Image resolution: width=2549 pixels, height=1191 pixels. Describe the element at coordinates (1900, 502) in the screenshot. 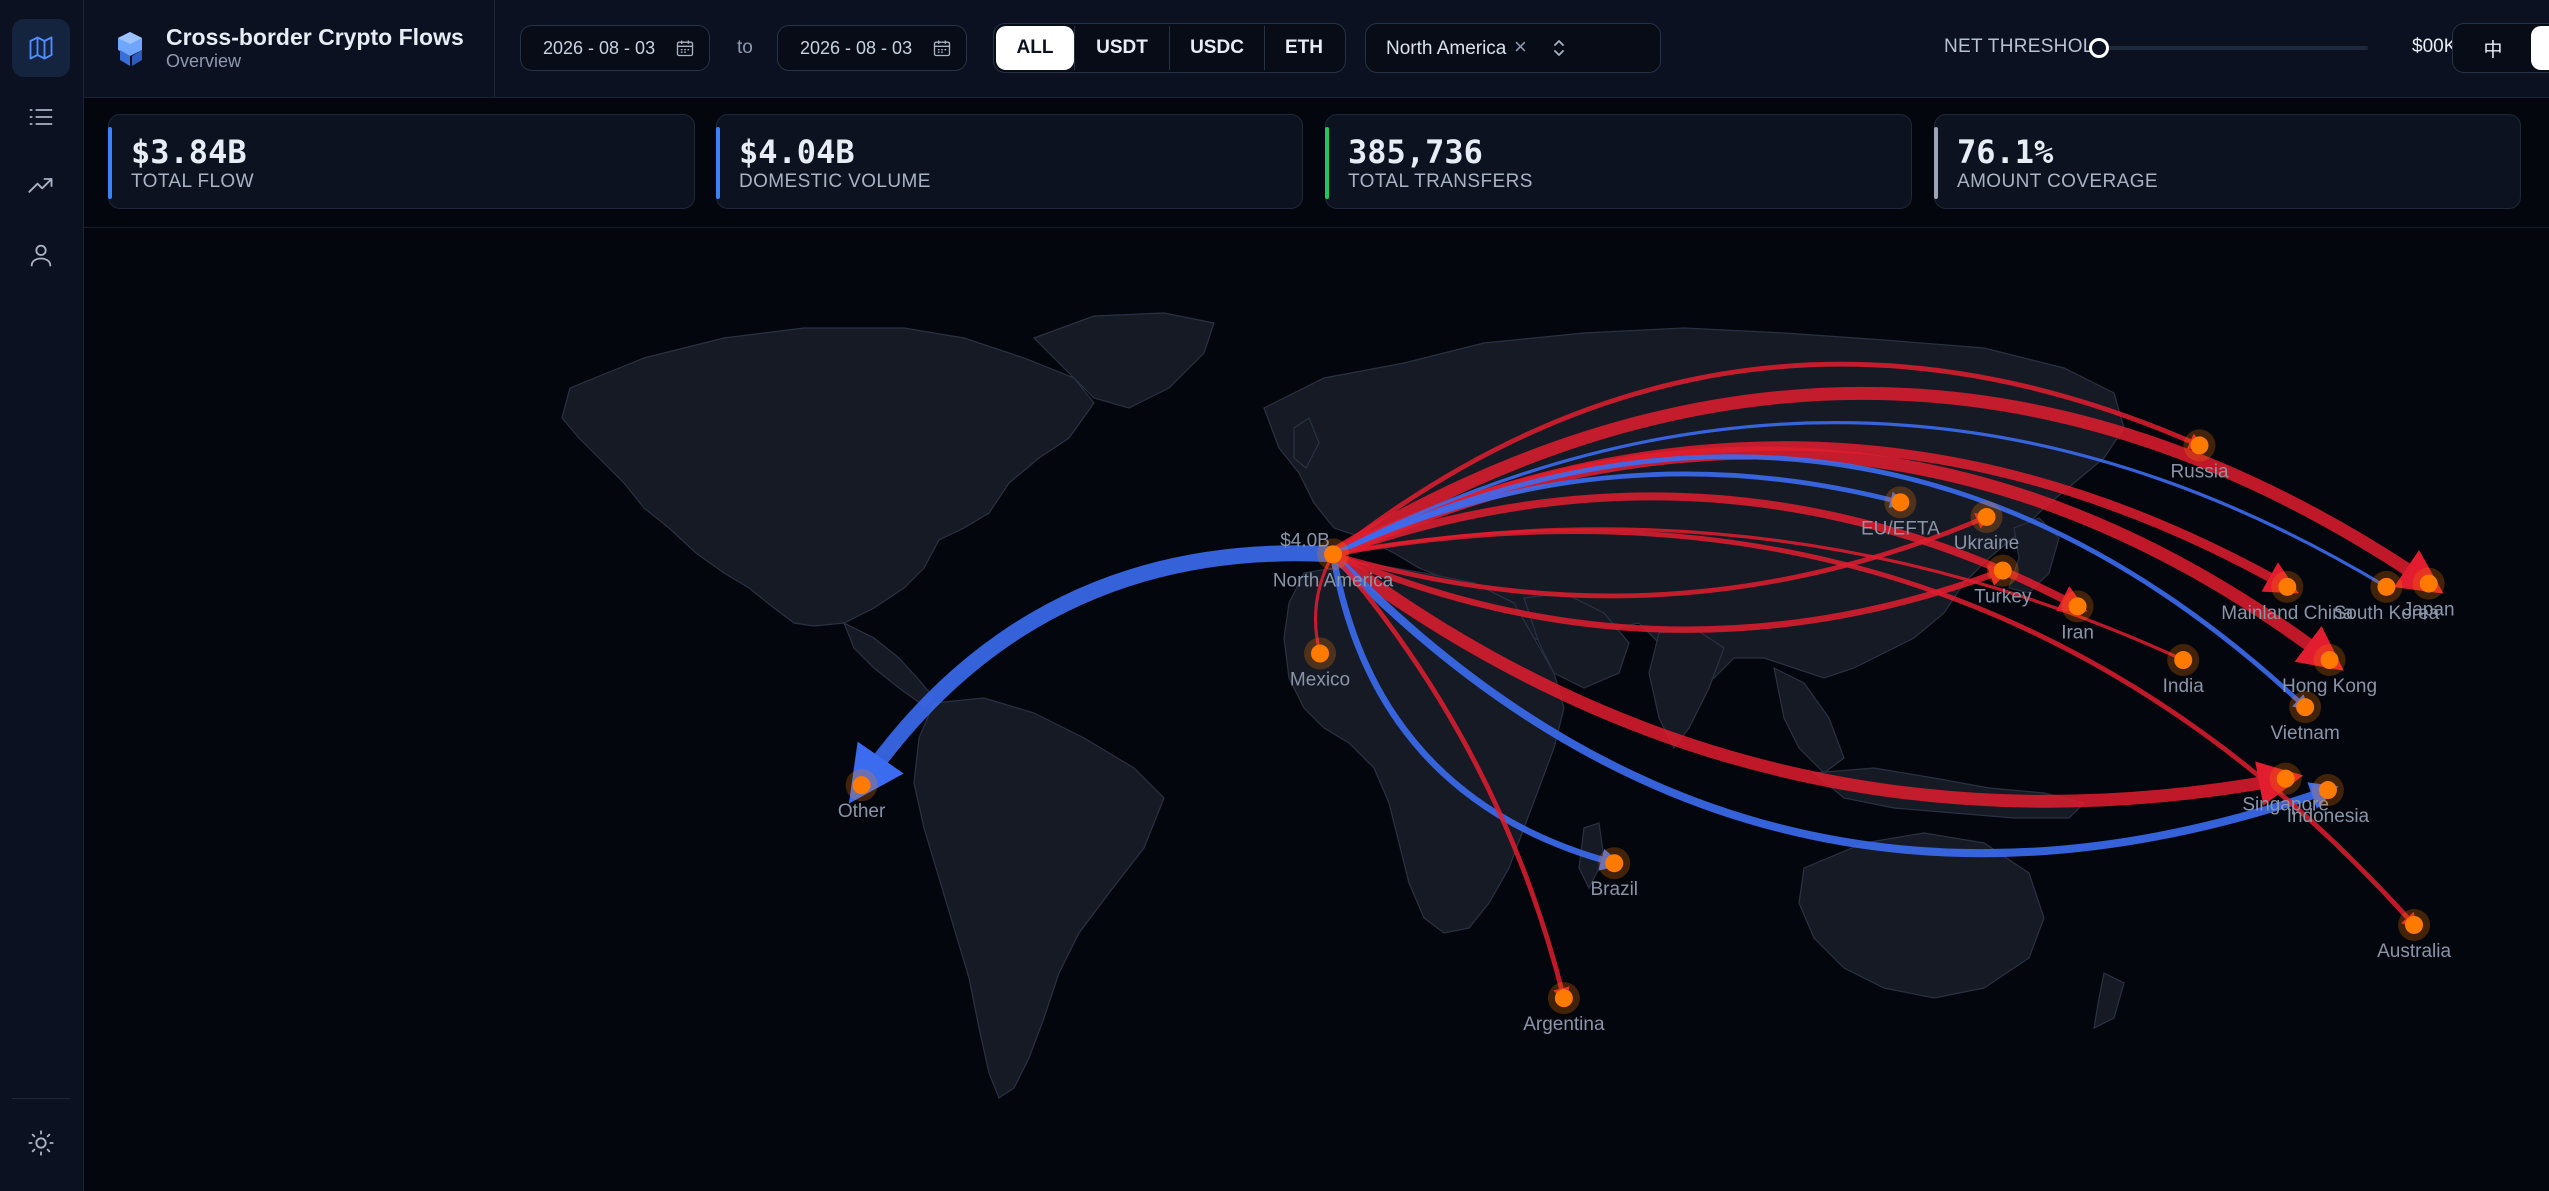

I see `node-eu` at that location.